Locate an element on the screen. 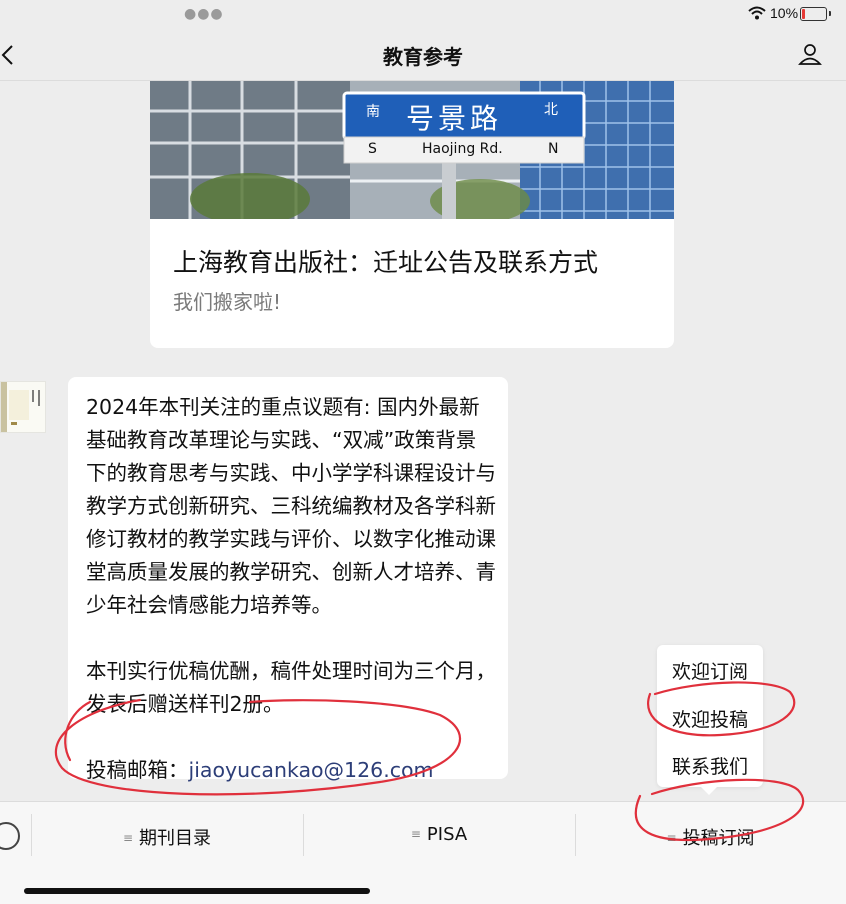 This screenshot has height=904, width=846. nav-bar: 教育参考 is located at coordinates (423, 55).